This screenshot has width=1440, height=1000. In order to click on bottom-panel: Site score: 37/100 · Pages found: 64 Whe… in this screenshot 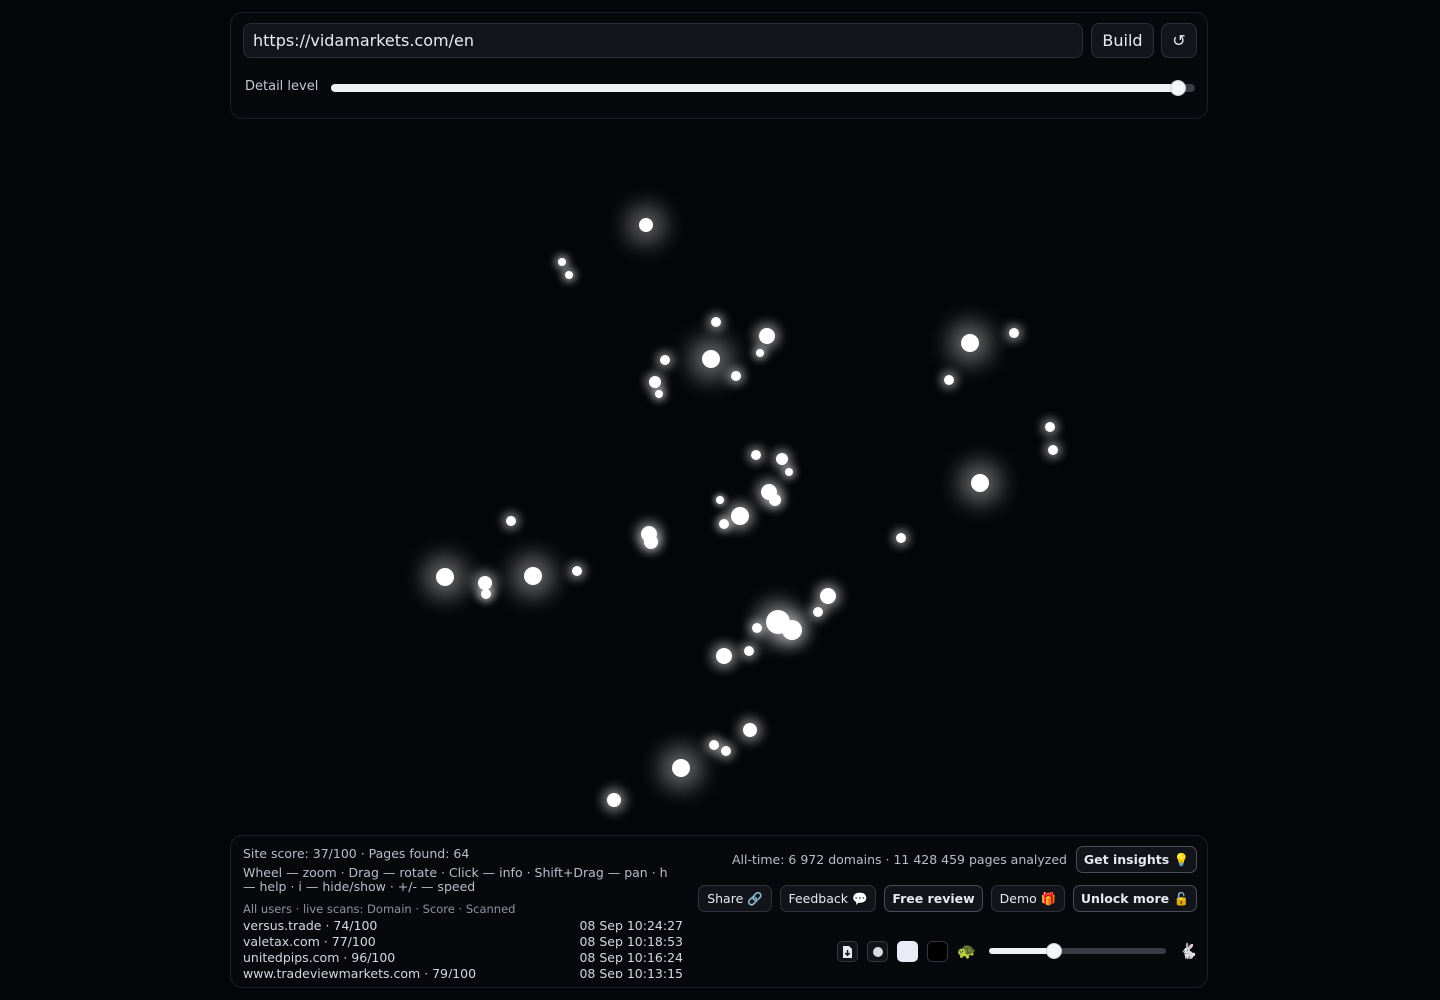, I will do `click(719, 911)`.